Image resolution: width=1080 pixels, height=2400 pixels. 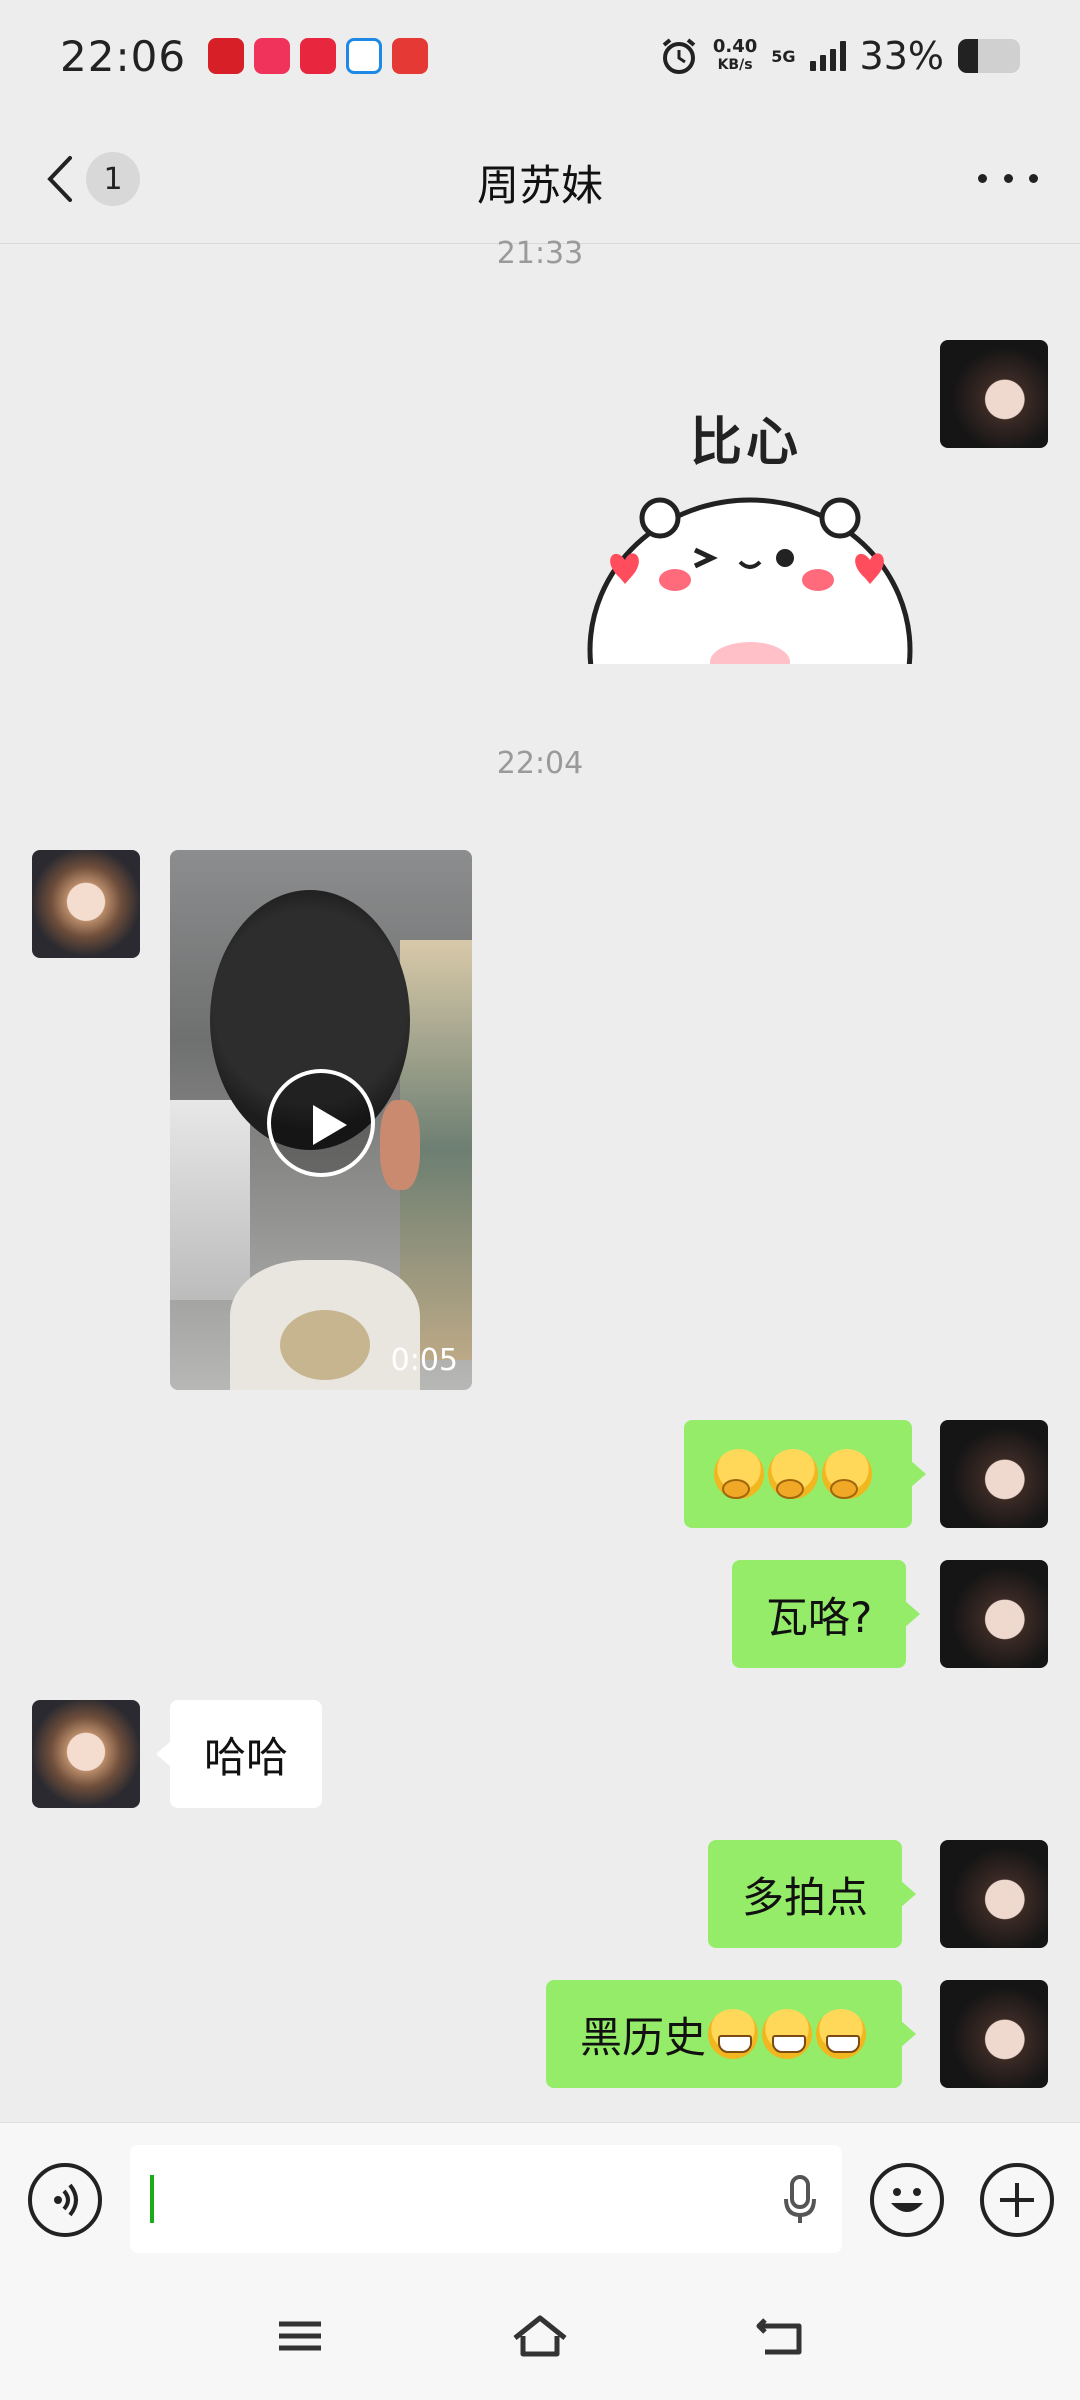 I want to click on speed-value: 0.40, so click(x=735, y=46).